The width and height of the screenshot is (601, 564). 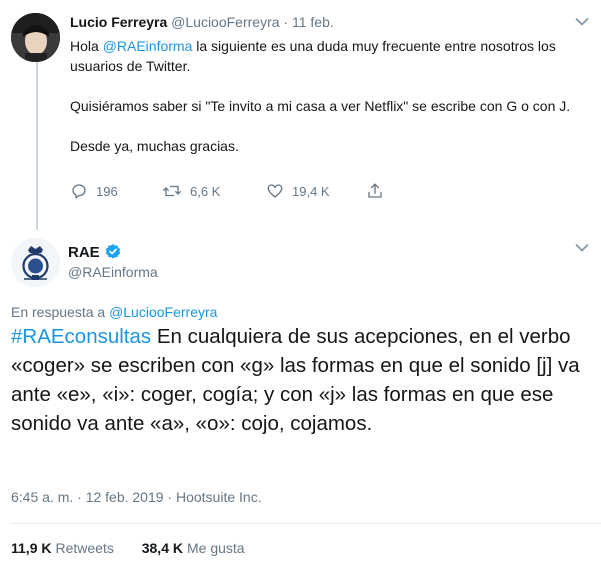 What do you see at coordinates (148, 46) in the screenshot?
I see `mention-link: @RAEinforma` at bounding box center [148, 46].